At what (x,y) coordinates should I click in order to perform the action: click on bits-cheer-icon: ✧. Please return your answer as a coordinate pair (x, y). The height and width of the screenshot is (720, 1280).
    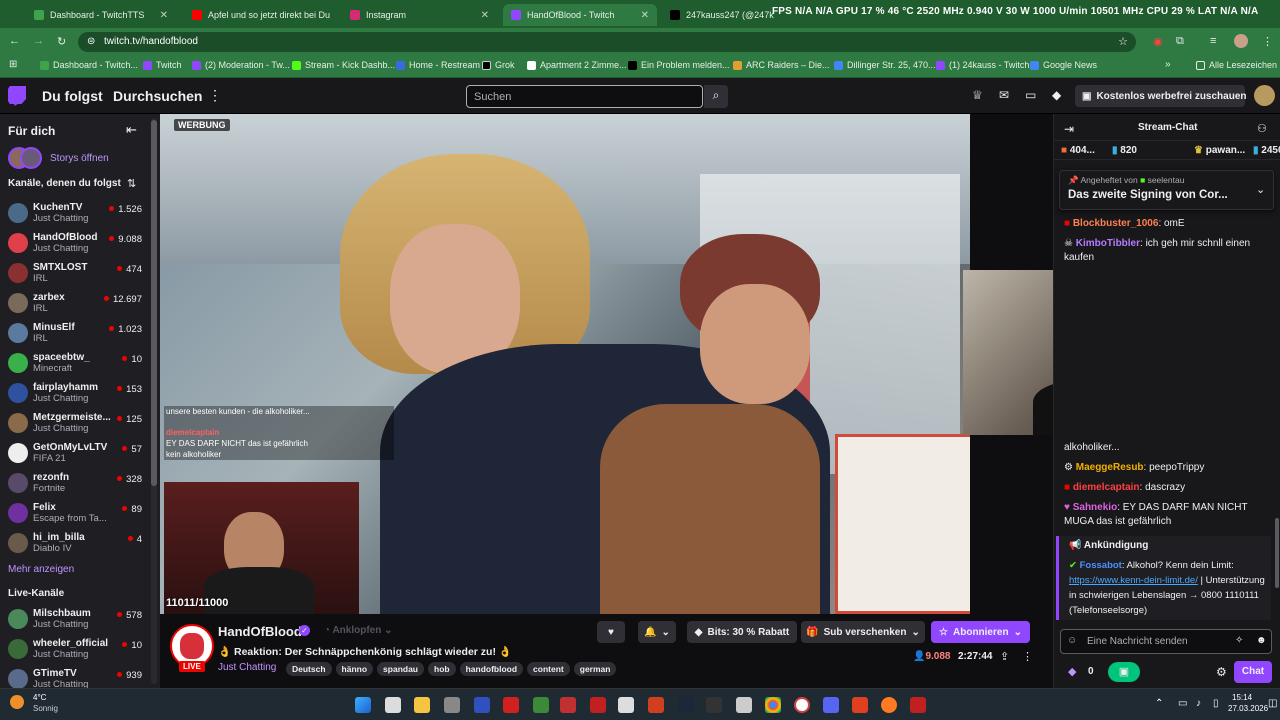
    Looking at the image, I should click on (1239, 640).